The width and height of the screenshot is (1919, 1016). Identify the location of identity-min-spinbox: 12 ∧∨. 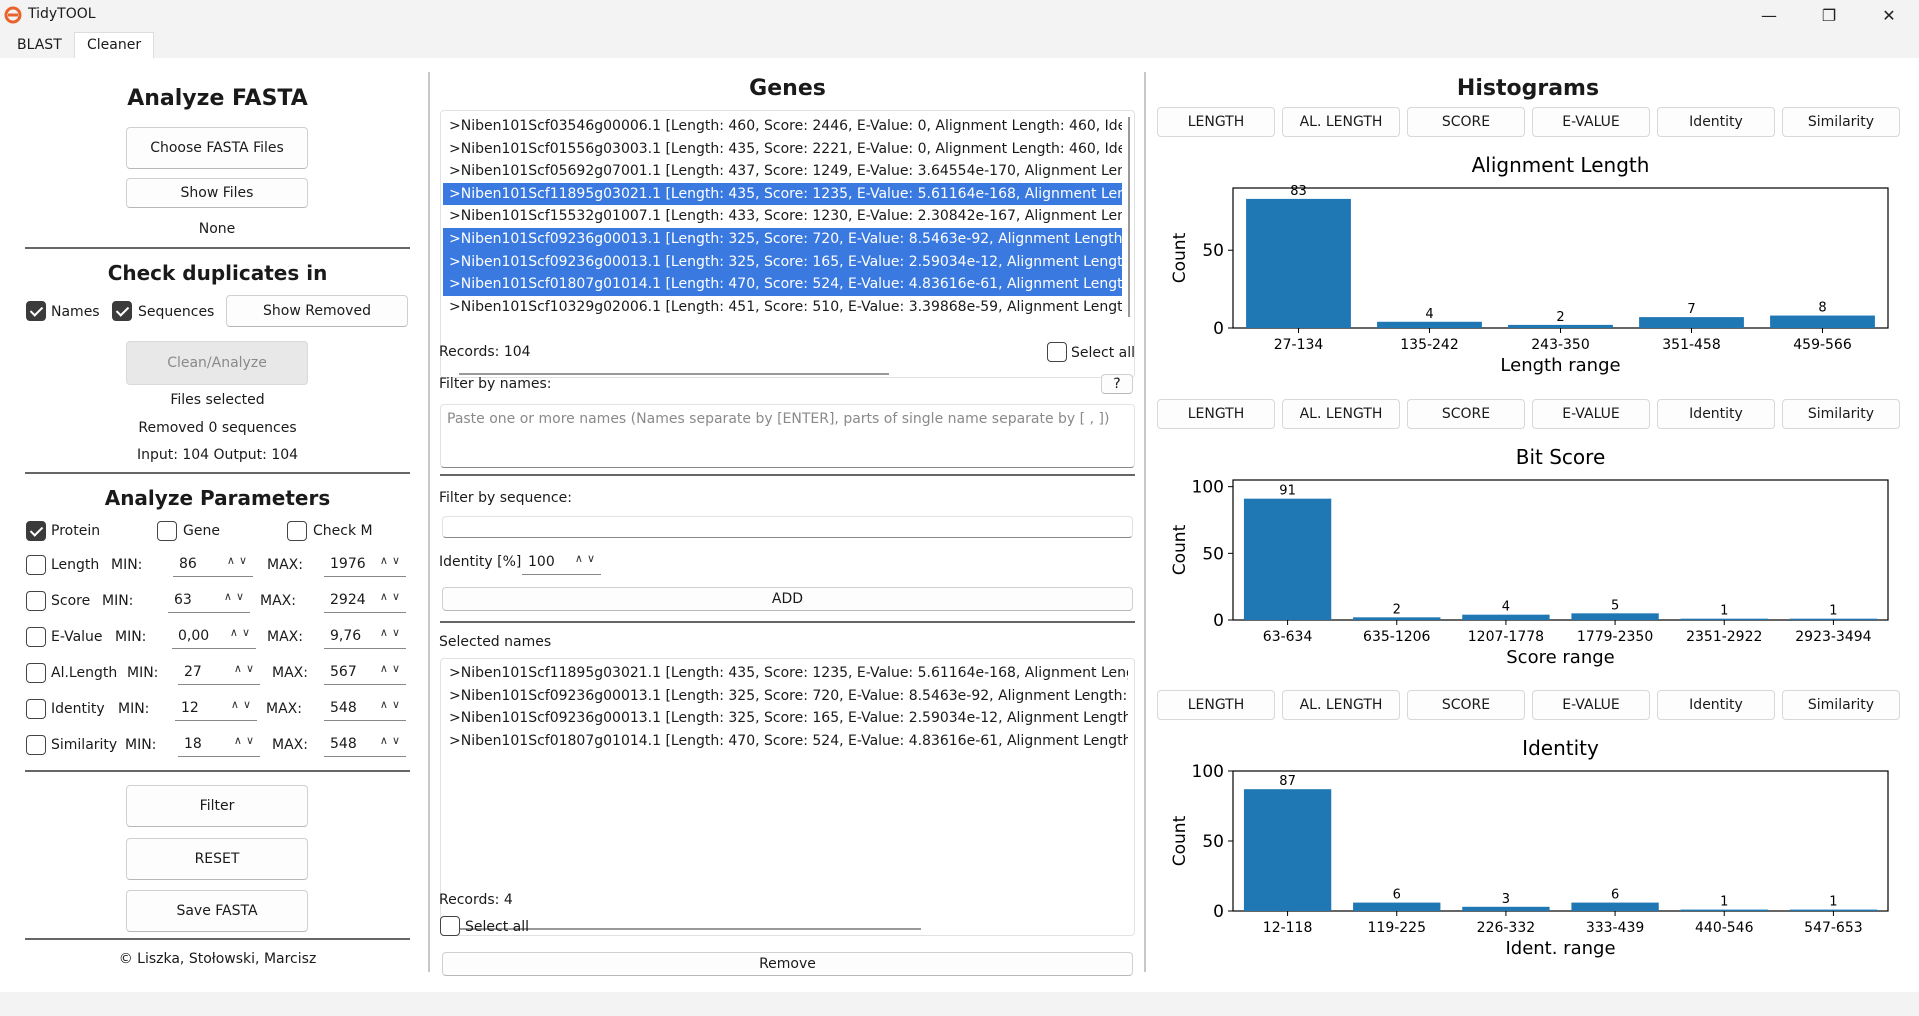
(216, 709).